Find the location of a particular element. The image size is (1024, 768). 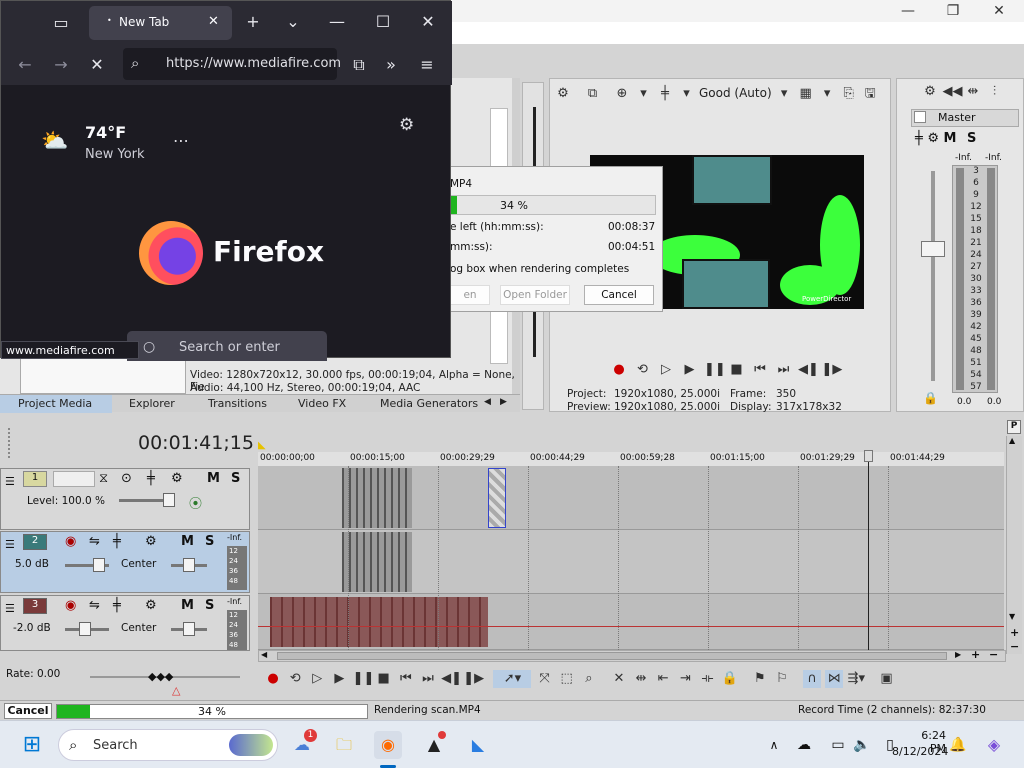

track-header-video-1: ☰ 1 ⧖ ⊙ ╪ ⚙ M S Level: 100.0 % ⦿ is located at coordinates (125, 499).